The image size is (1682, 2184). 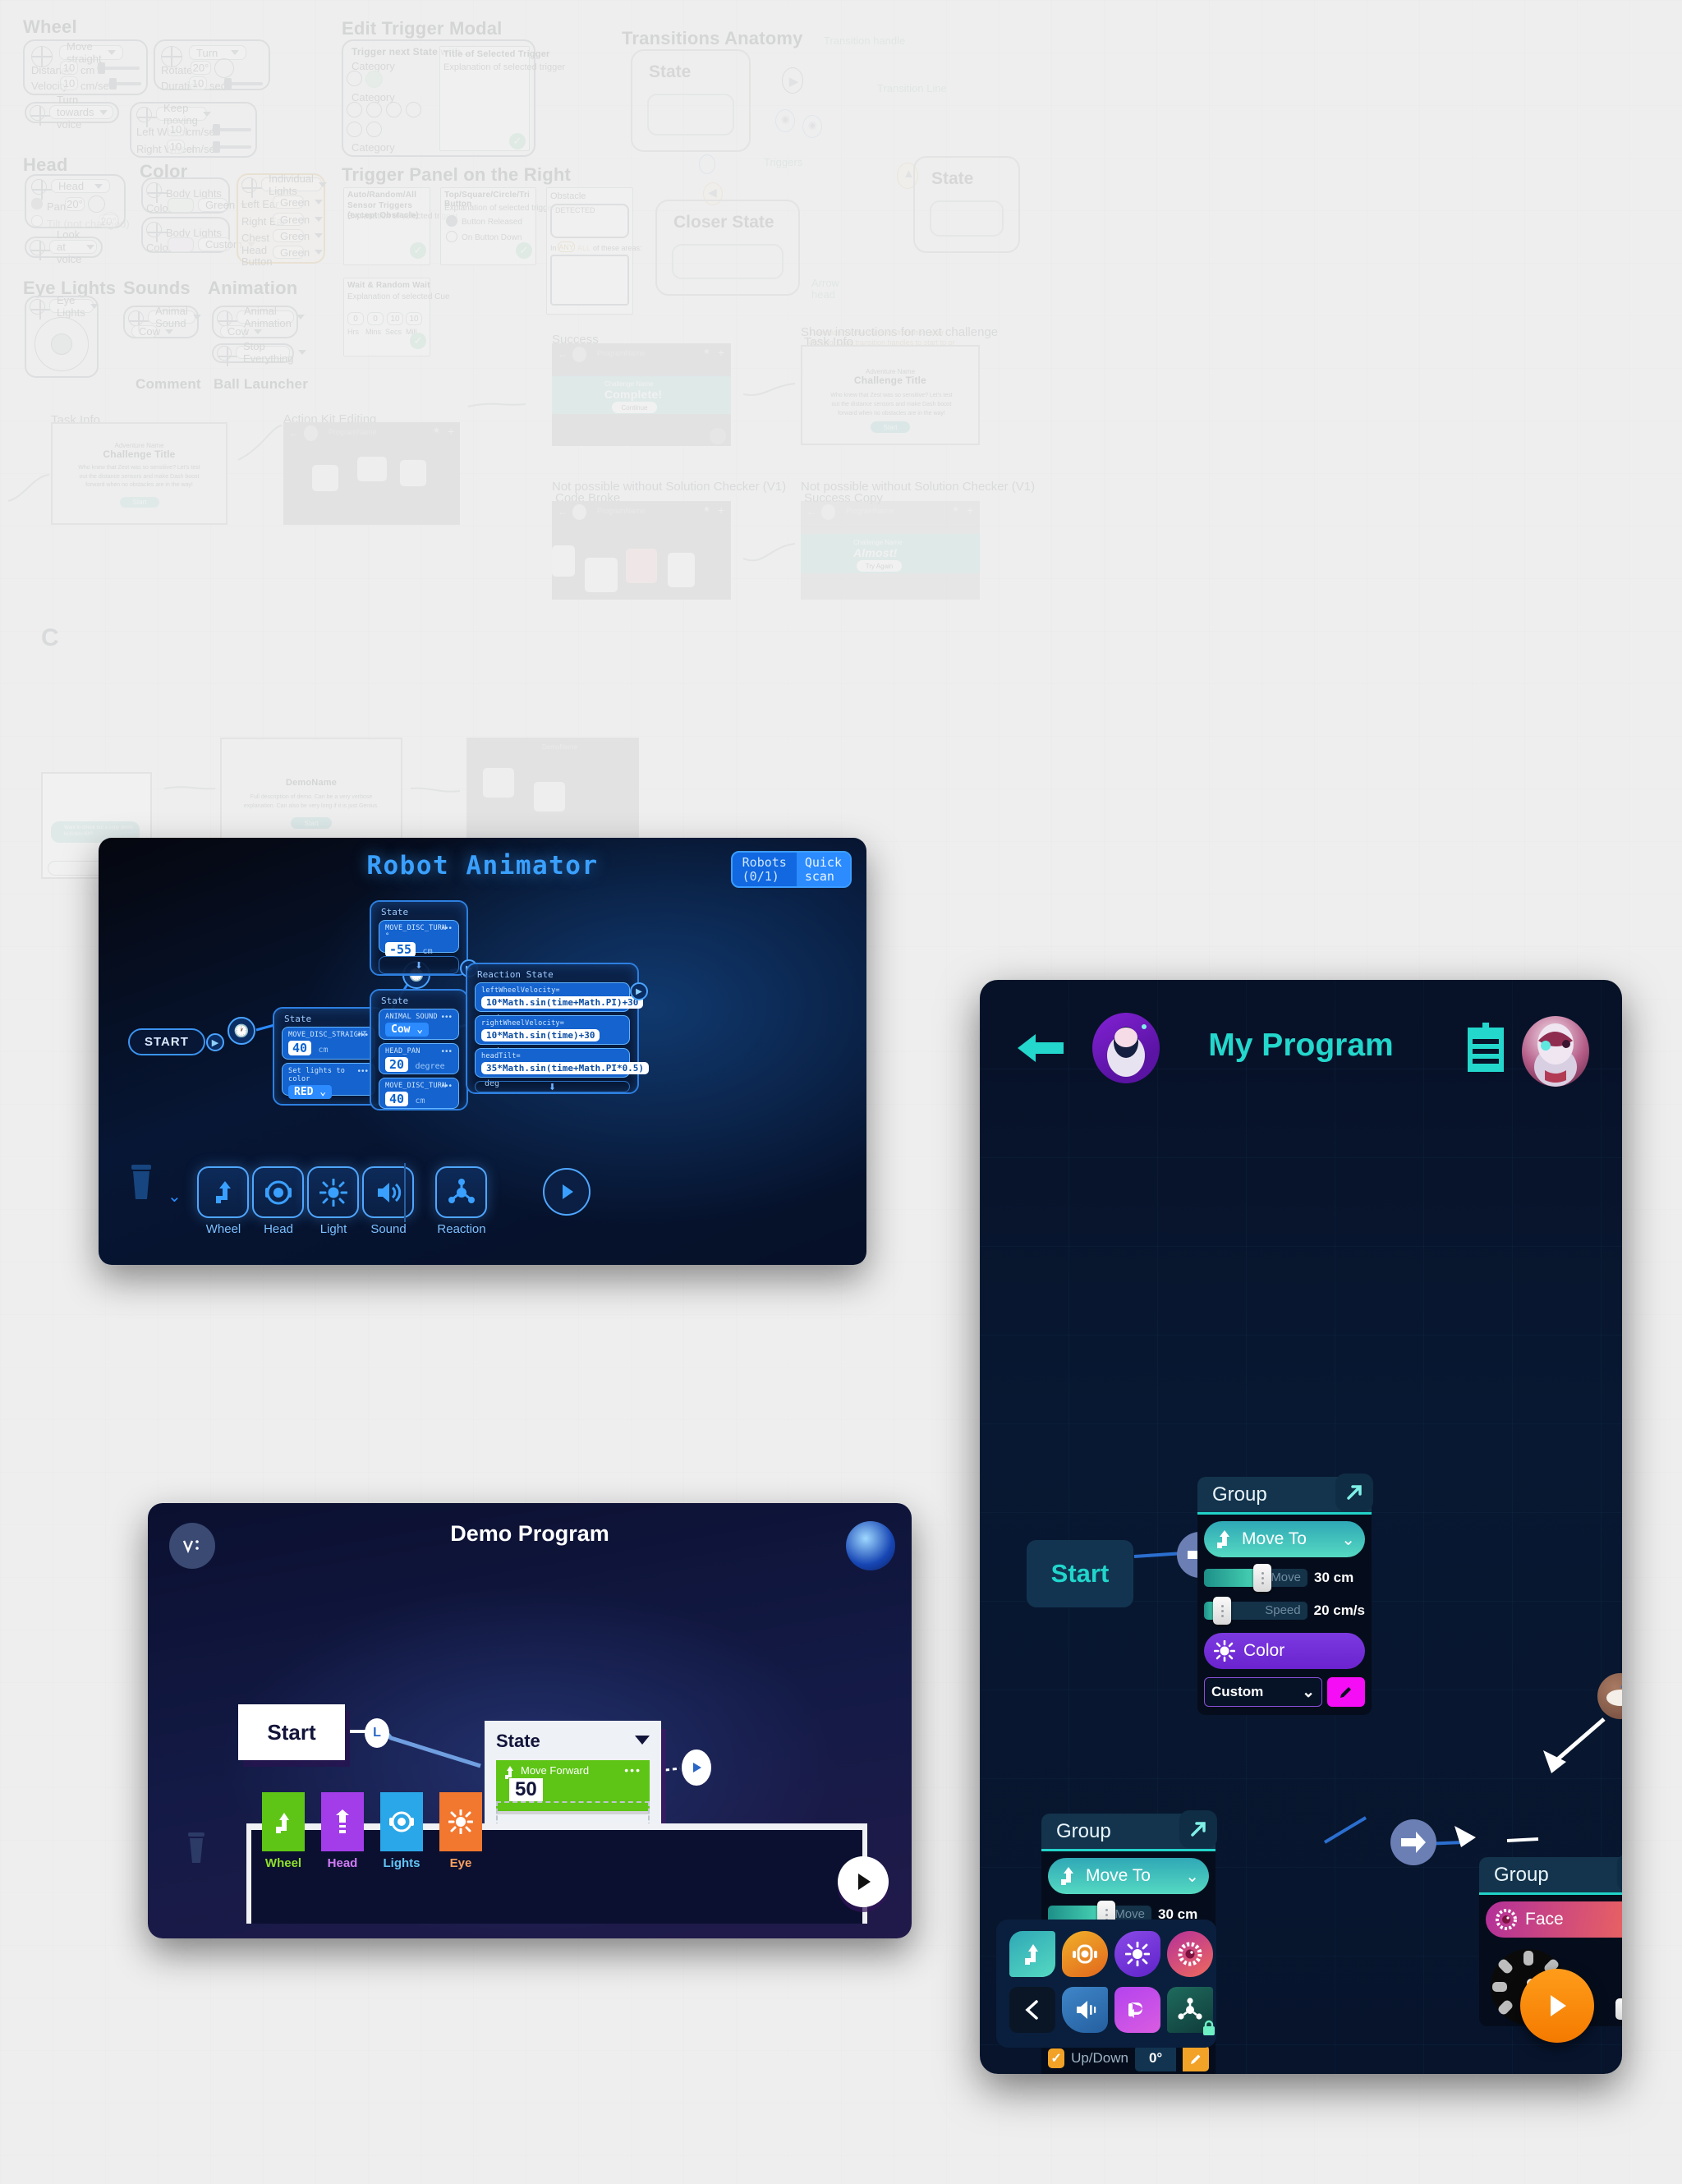 I want to click on block-value: -55, so click(x=400, y=949).